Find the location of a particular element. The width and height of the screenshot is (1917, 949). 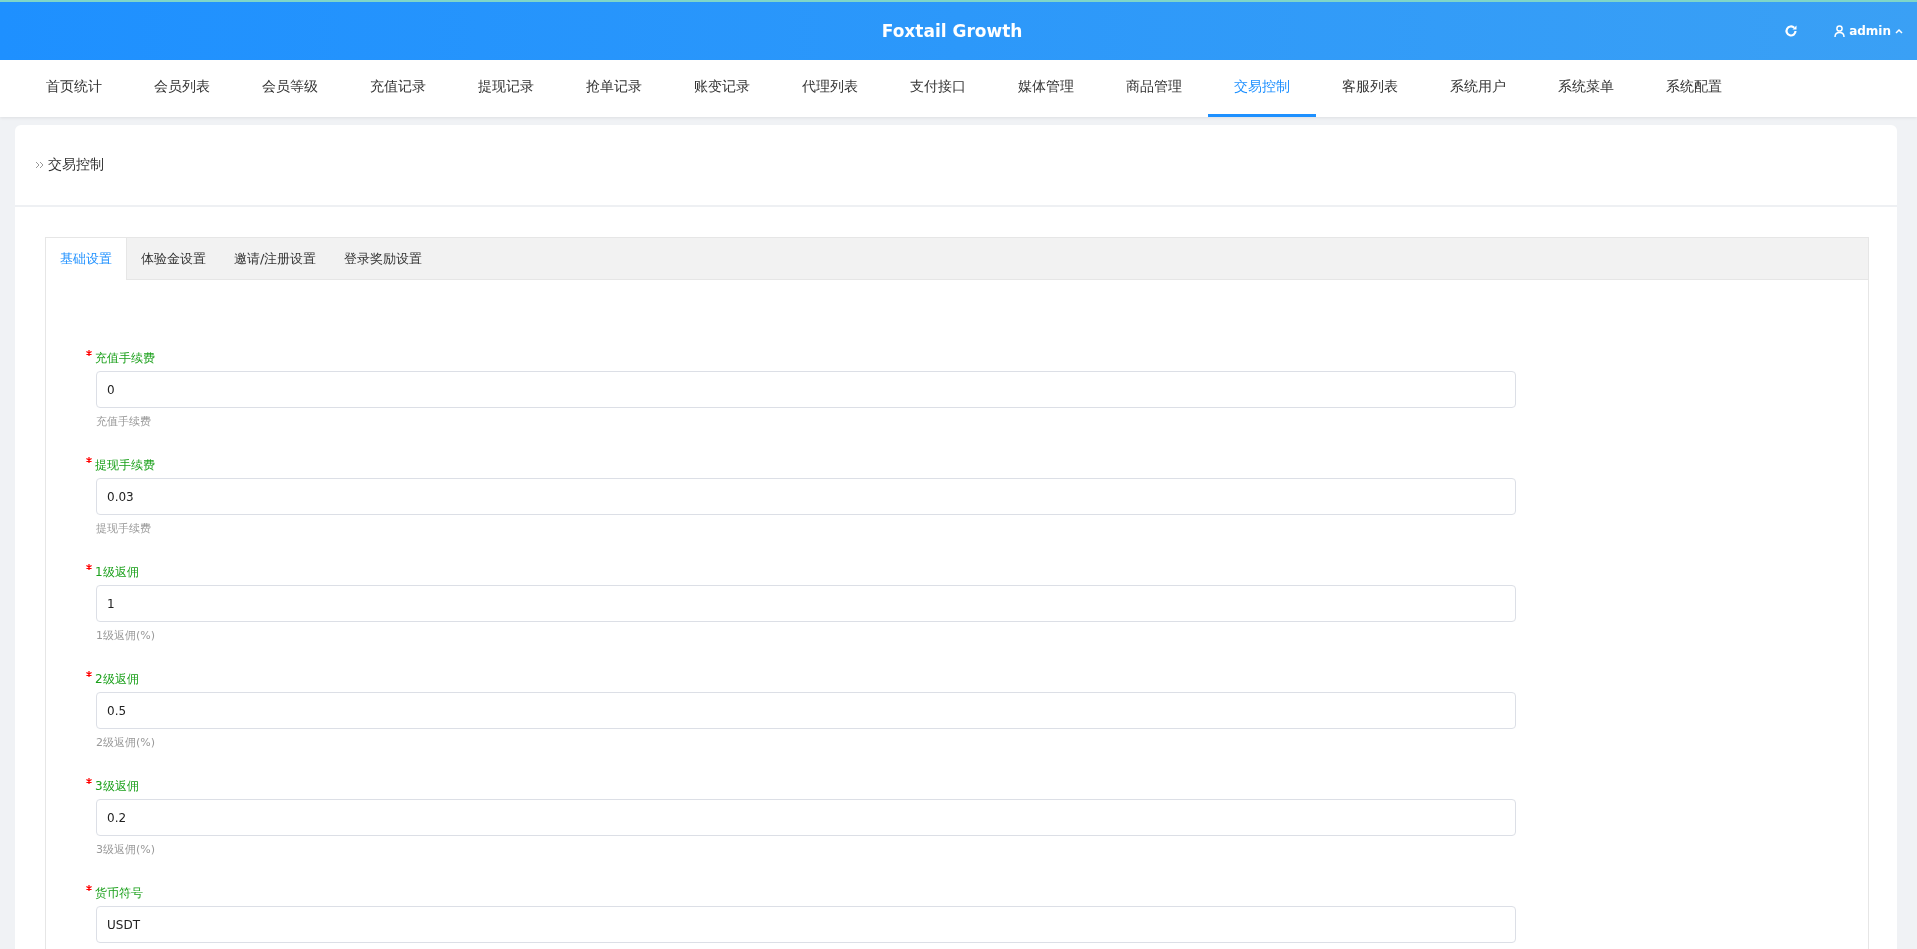

nav-tab: 系统用户 is located at coordinates (1478, 88).